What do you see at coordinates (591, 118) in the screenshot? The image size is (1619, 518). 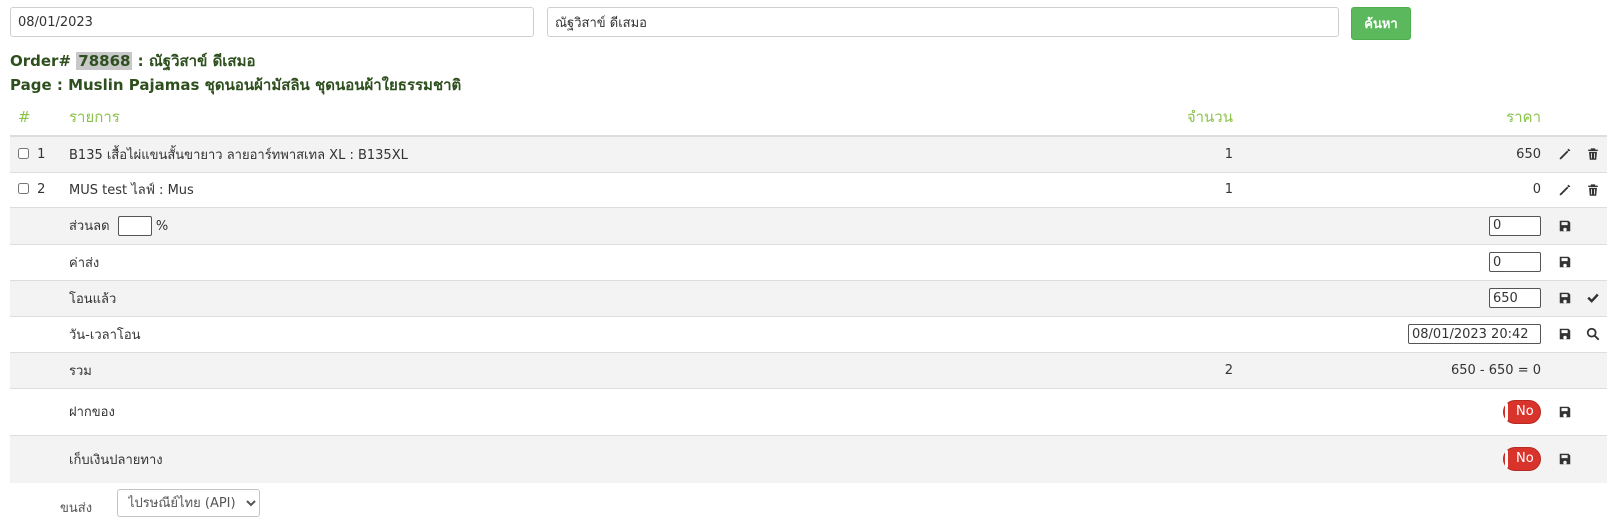 I see `col-header-item: รายการ` at bounding box center [591, 118].